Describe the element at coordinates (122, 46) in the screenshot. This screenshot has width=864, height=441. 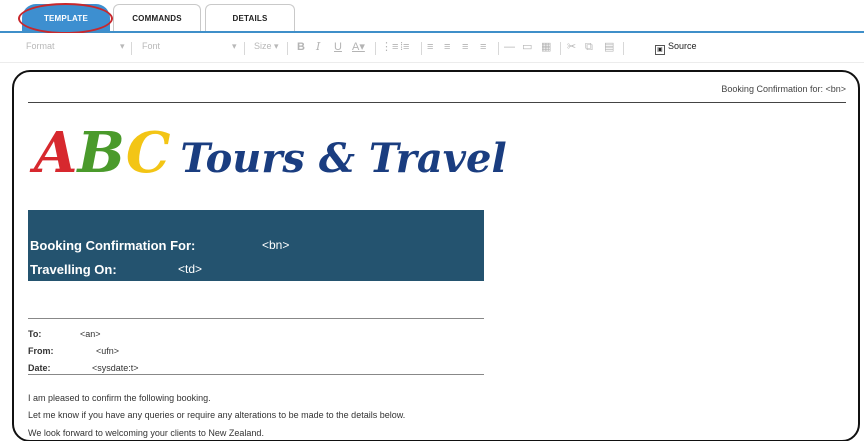
I see `format-chevron-icon: ▾` at that location.